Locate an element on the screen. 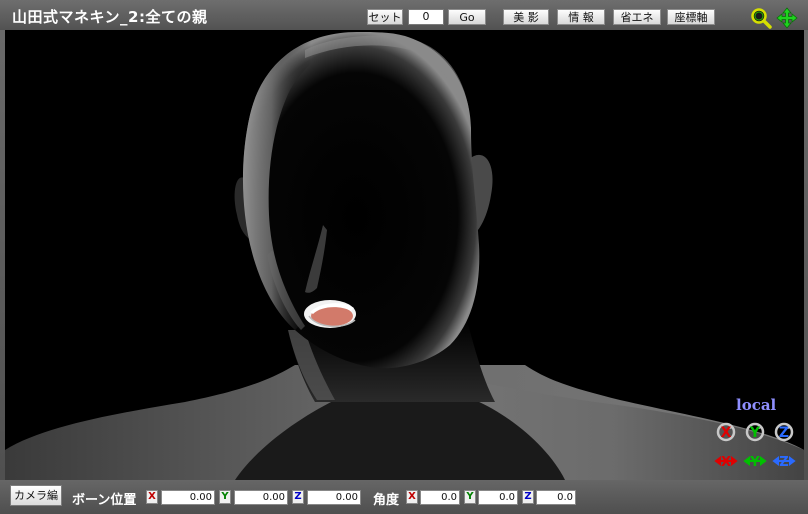 The width and height of the screenshot is (808, 514). info-button: 情 報 is located at coordinates (581, 17).